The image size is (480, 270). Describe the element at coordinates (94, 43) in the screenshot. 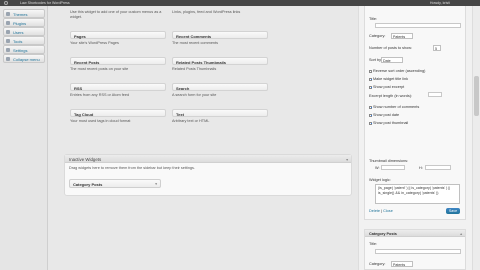

I see `widget-description: Your site's WordPress Pages` at that location.